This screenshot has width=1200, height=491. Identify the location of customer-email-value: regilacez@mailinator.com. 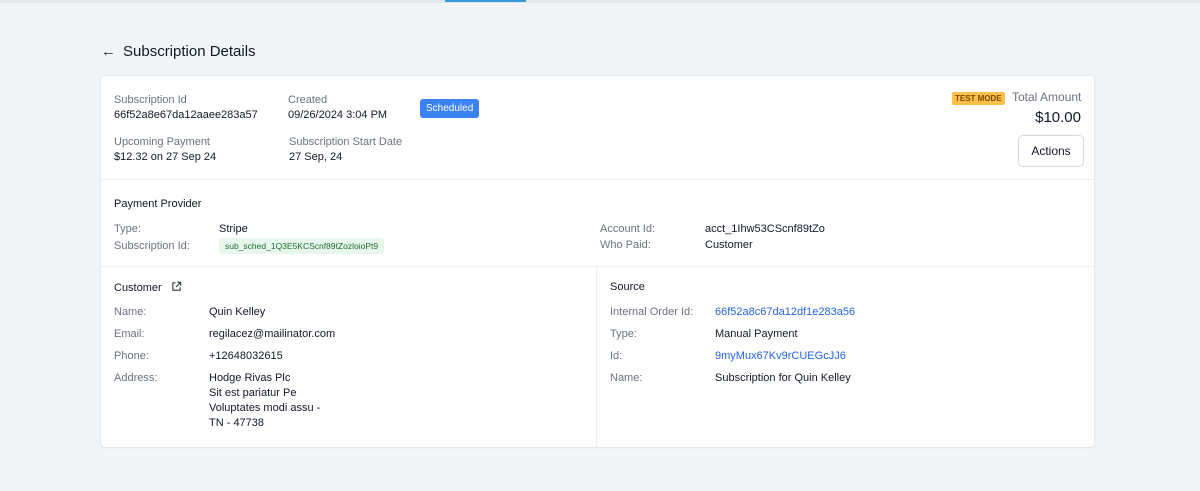
(272, 334).